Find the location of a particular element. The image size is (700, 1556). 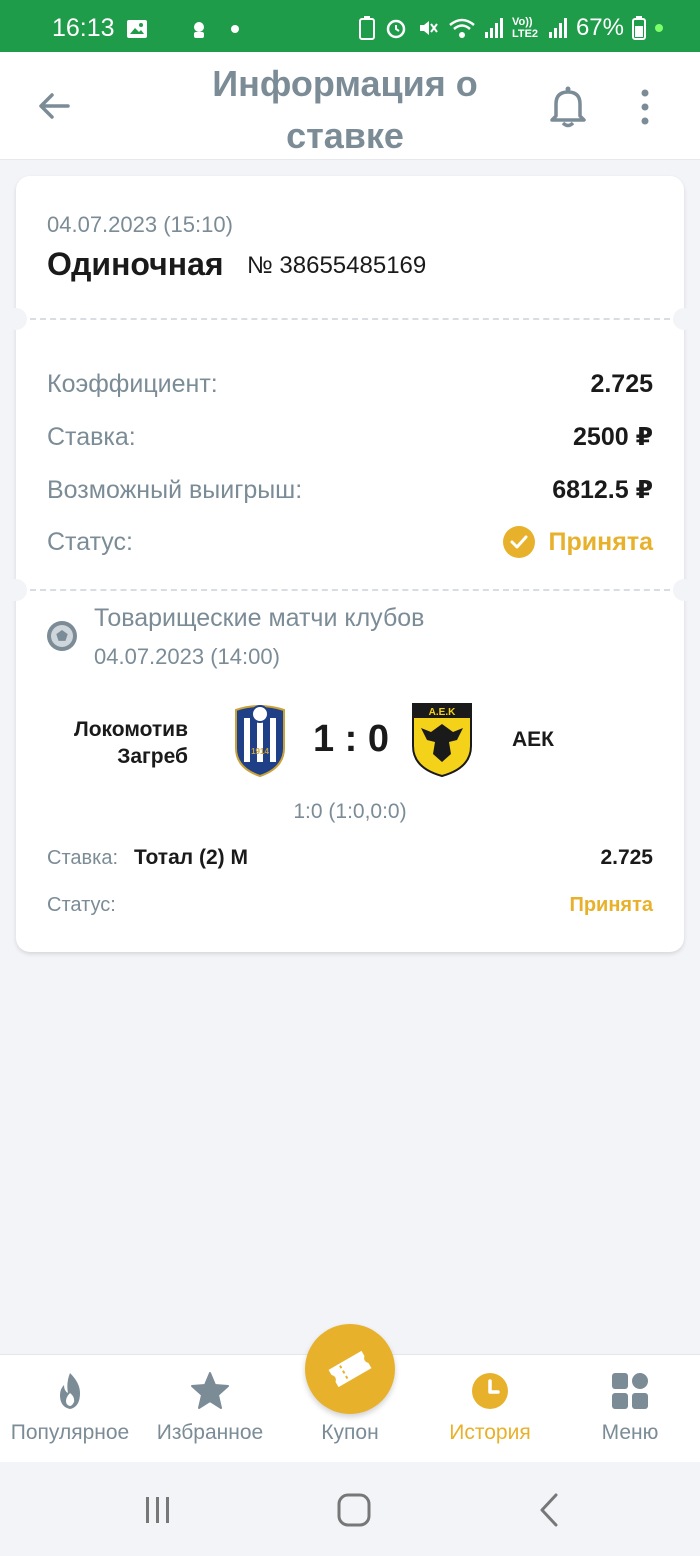

bet-number: № 38655485169 is located at coordinates (337, 265).